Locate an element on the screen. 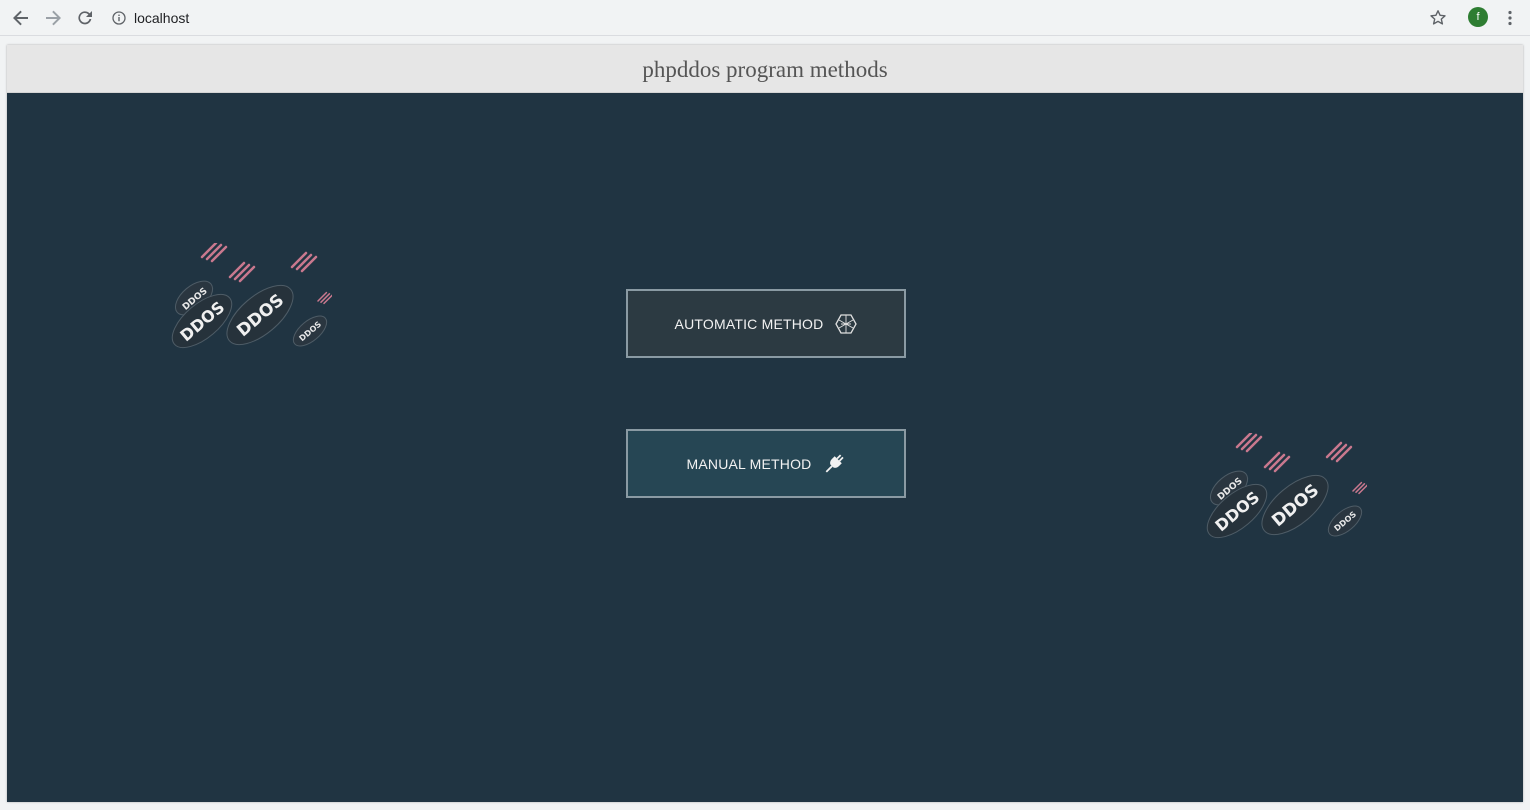 The image size is (1530, 810). bookmark-button is located at coordinates (1438, 18).